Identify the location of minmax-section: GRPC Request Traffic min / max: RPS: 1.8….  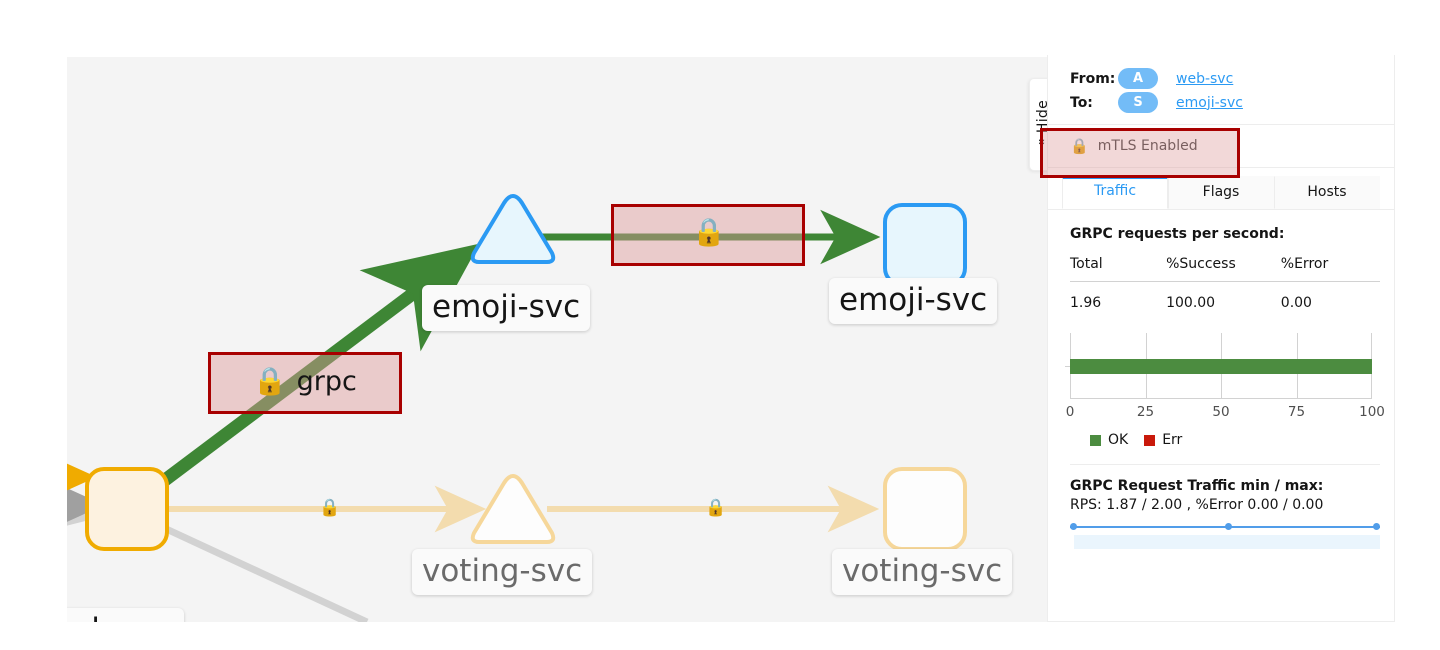
(1221, 489).